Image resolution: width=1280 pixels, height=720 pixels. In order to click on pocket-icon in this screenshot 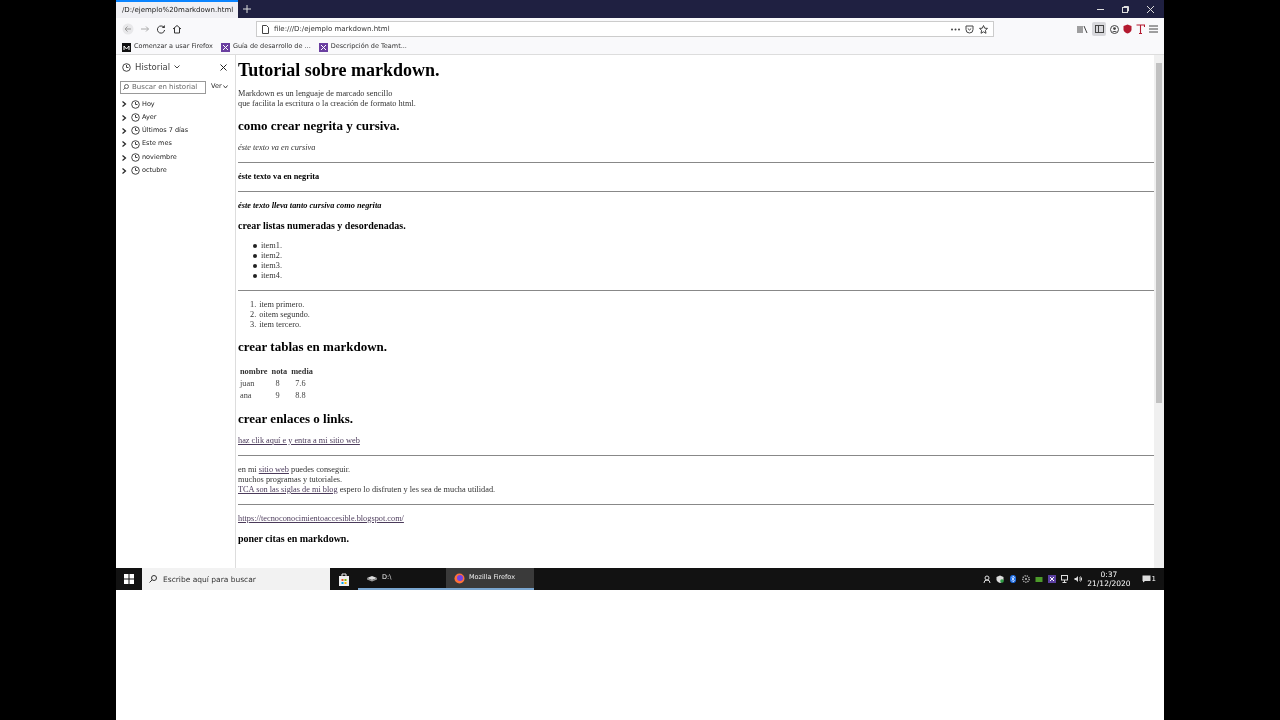, I will do `click(969, 29)`.